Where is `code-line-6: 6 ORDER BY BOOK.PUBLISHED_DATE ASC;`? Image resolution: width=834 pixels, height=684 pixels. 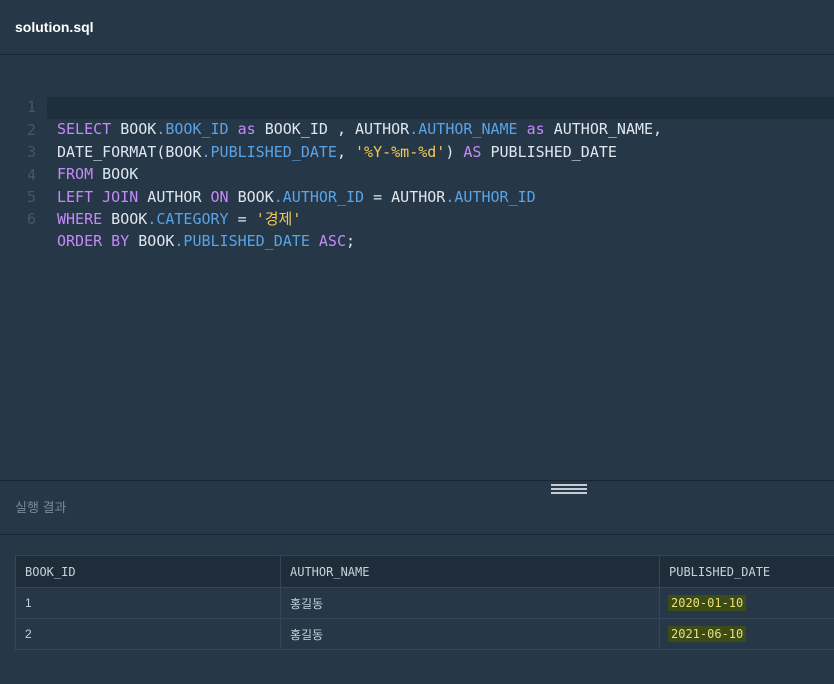
code-line-6: 6 ORDER BY BOOK.PUBLISHED_DATE ASC; is located at coordinates (417, 218).